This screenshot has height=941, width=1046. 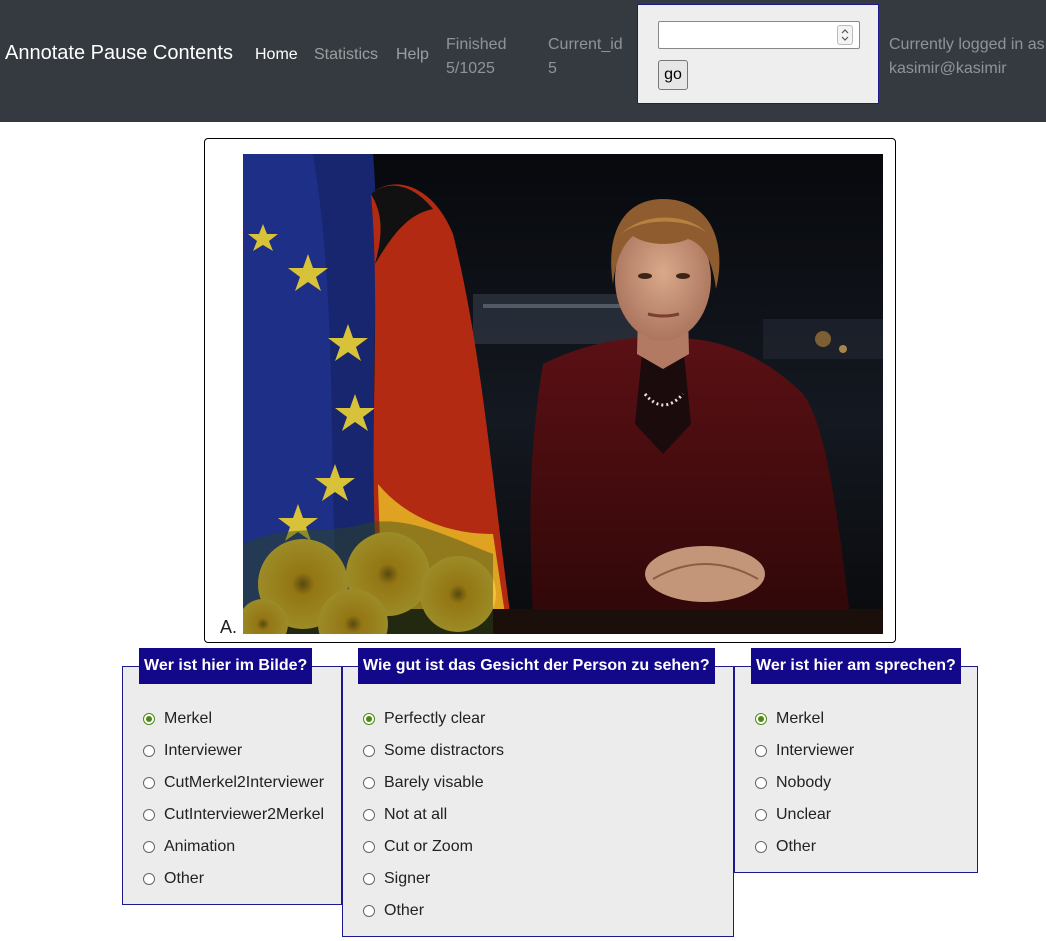 I want to click on panel-title: Wer ist hier im Bilde?, so click(x=226, y=666).